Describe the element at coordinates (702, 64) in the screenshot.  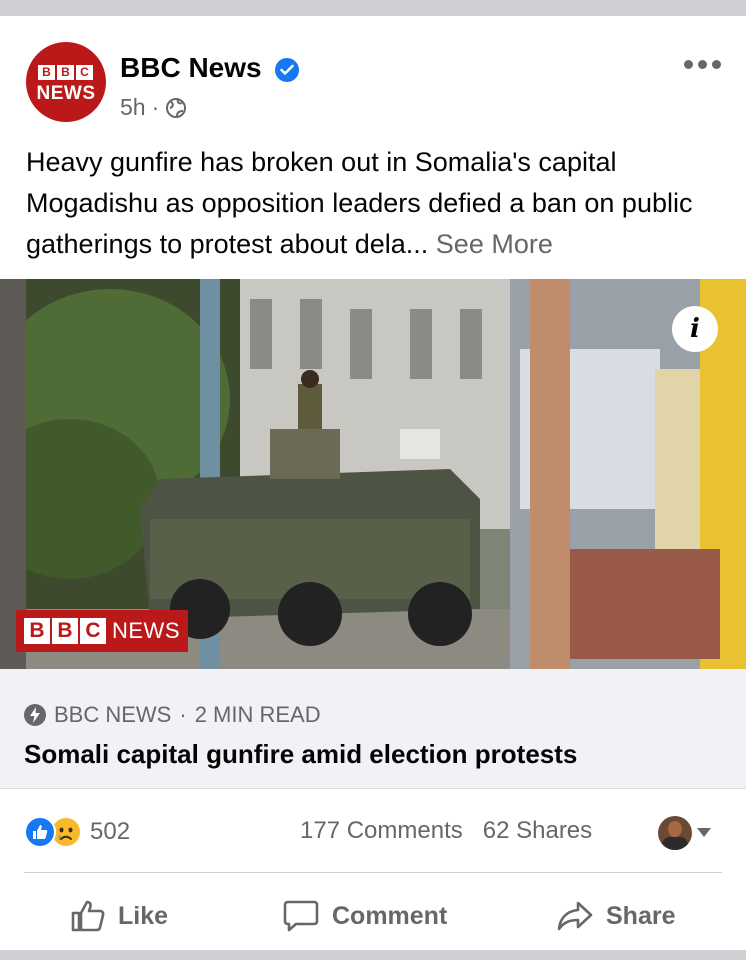
I see `more-options-icon` at that location.